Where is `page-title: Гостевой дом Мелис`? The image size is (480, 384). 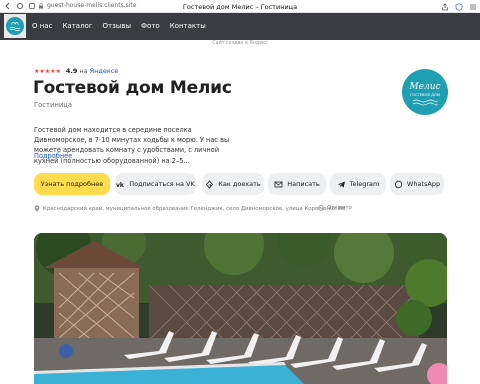
page-title: Гостевой дом Мелис is located at coordinates (132, 88).